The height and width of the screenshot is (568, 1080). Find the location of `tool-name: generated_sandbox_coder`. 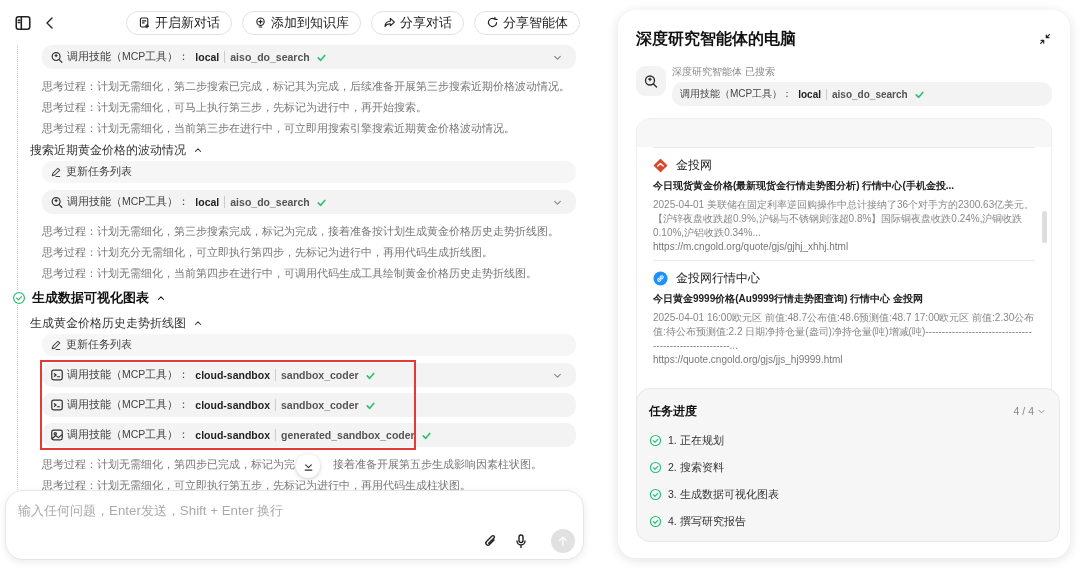

tool-name: generated_sandbox_coder is located at coordinates (348, 435).